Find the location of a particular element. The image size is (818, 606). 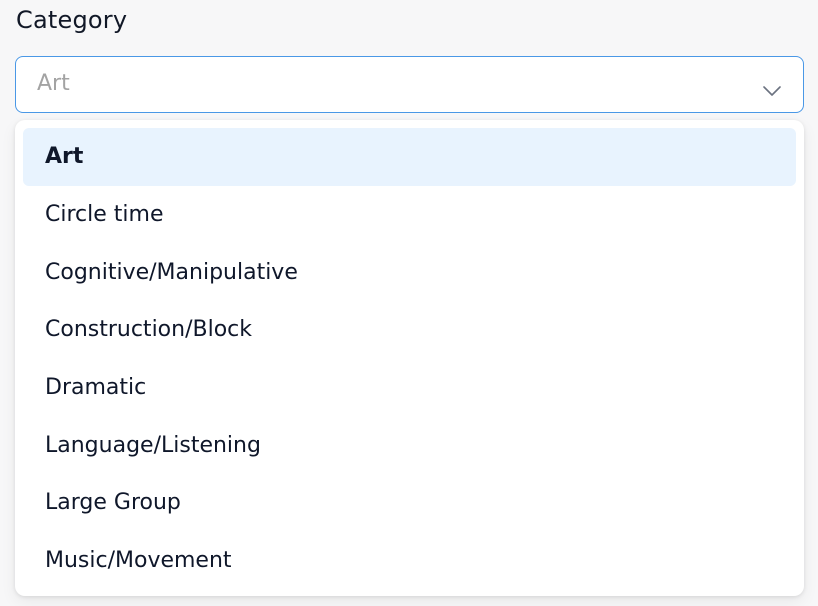

option-large-group: Large Group is located at coordinates (409, 503).